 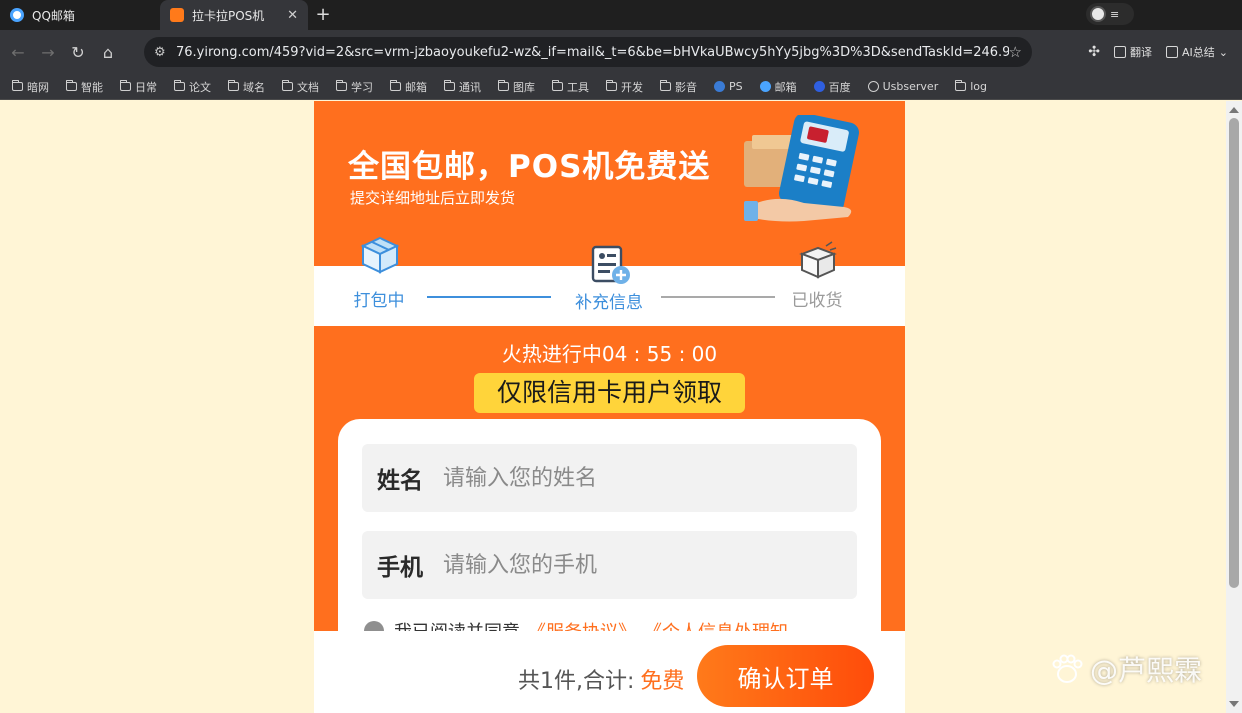 I want to click on bookmark-item: Usbserver, so click(x=903, y=86).